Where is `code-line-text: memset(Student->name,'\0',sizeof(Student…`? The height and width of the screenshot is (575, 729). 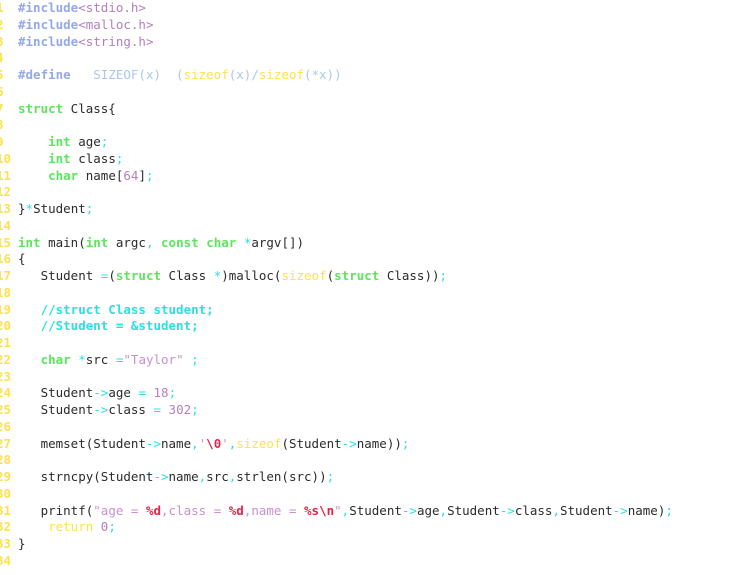
code-line-text: memset(Student->name,'\0',sizeof(Student… is located at coordinates (214, 444).